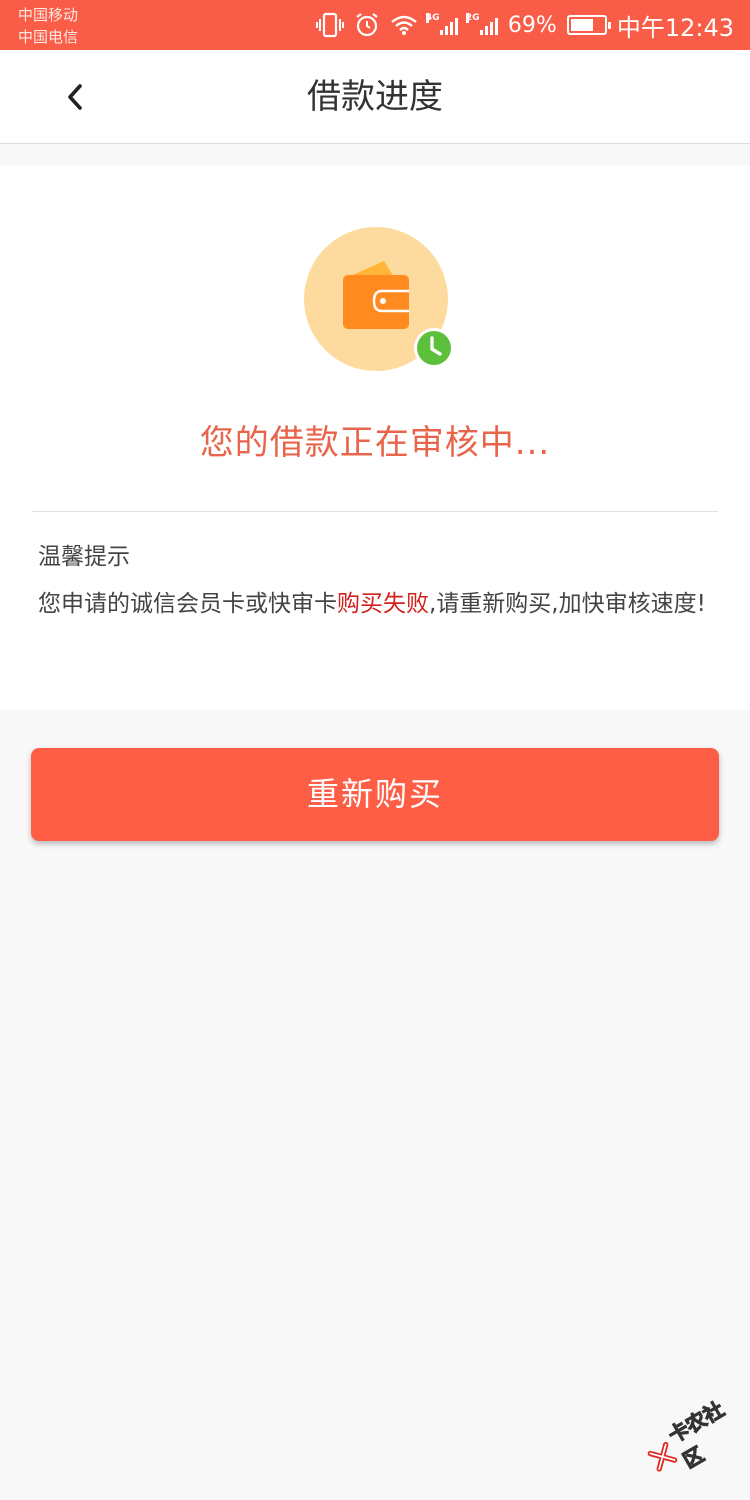 The image size is (750, 1500). Describe the element at coordinates (567, 604) in the screenshot. I see `tip-text-after: ,请重新购买,加快审核速度!` at that location.